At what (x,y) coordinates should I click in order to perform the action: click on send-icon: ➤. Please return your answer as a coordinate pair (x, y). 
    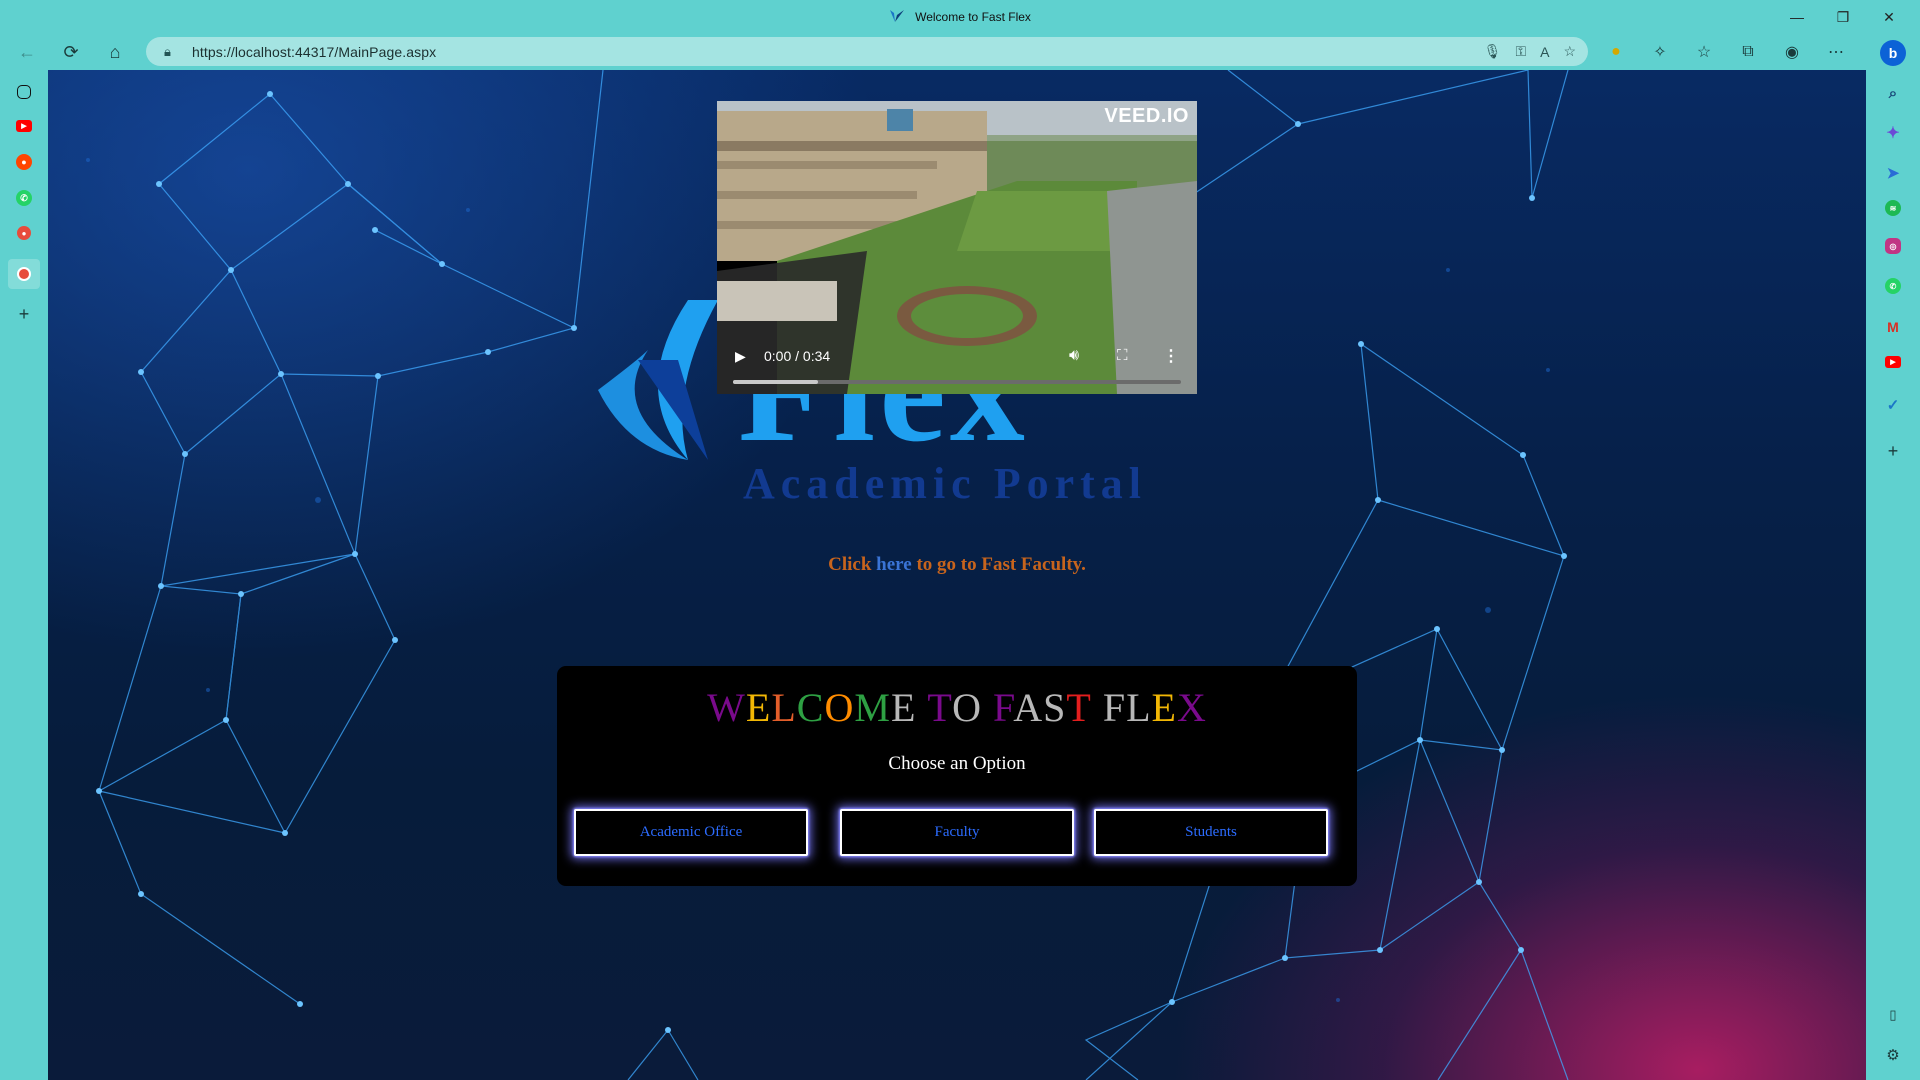
    Looking at the image, I should click on (1893, 173).